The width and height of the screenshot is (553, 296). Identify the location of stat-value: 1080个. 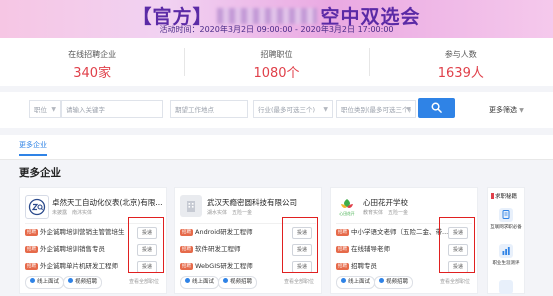
(276, 73).